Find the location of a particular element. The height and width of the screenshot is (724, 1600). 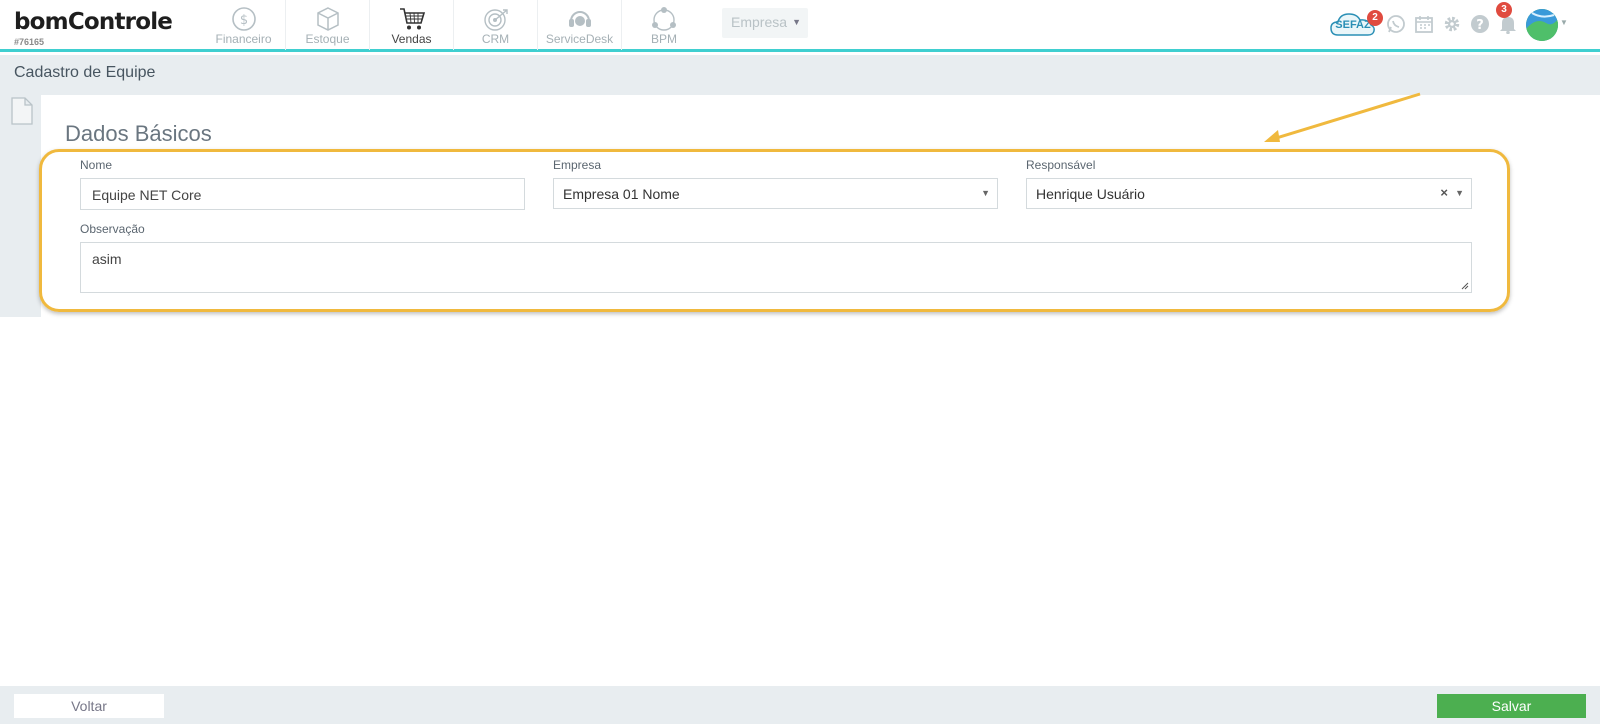

header-actions: SEFAZ 2 ? 3 ▼ is located at coordinates (1465, 25).